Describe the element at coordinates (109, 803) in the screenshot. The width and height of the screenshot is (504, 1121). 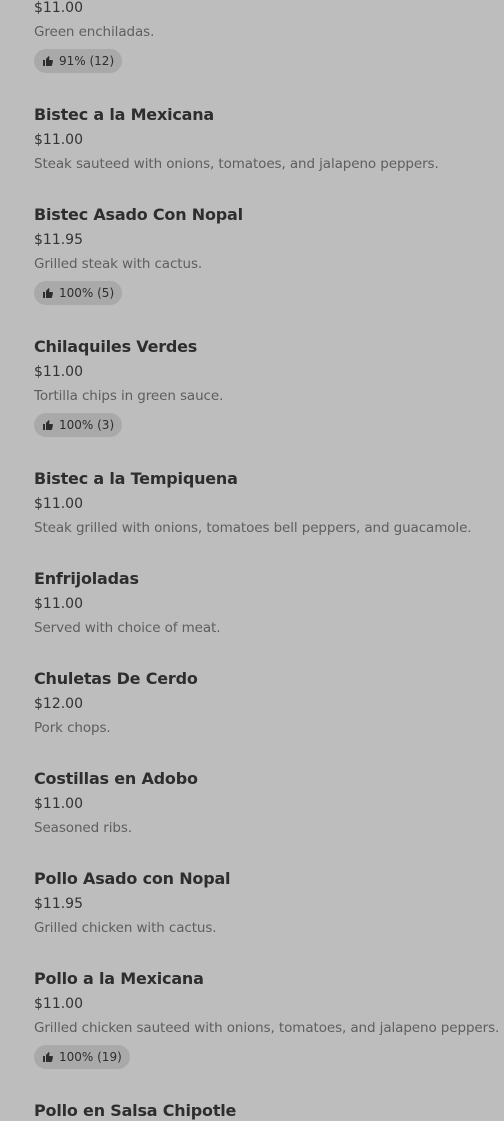
I see `menu-item: Costillas en Adobo $11.00 Seasoned ribs.` at that location.